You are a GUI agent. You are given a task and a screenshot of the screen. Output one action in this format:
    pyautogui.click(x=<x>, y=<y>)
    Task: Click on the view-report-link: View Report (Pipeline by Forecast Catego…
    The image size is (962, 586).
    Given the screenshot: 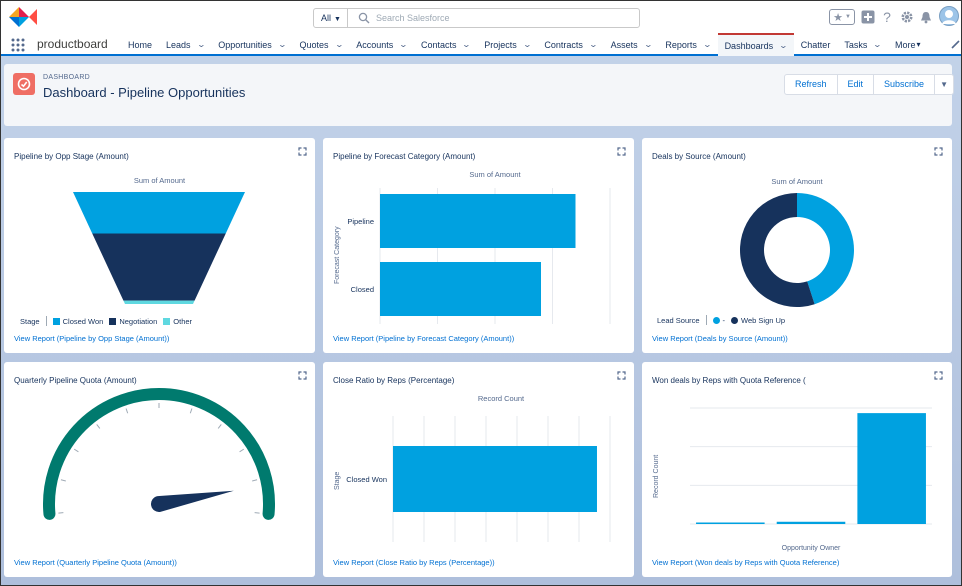 What is the action you would take?
    pyautogui.click(x=423, y=338)
    